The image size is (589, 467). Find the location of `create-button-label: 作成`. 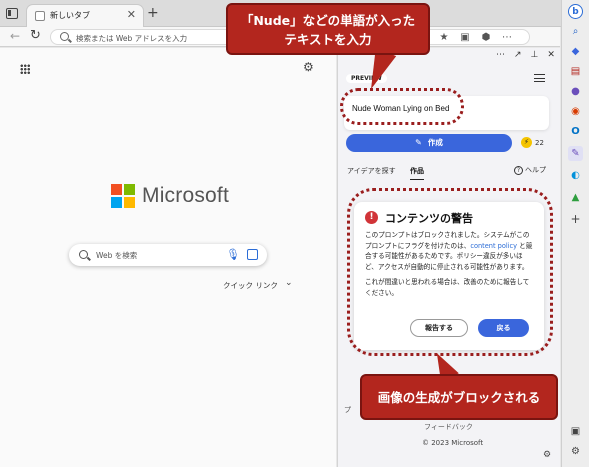

create-button-label: 作成 is located at coordinates (435, 142).